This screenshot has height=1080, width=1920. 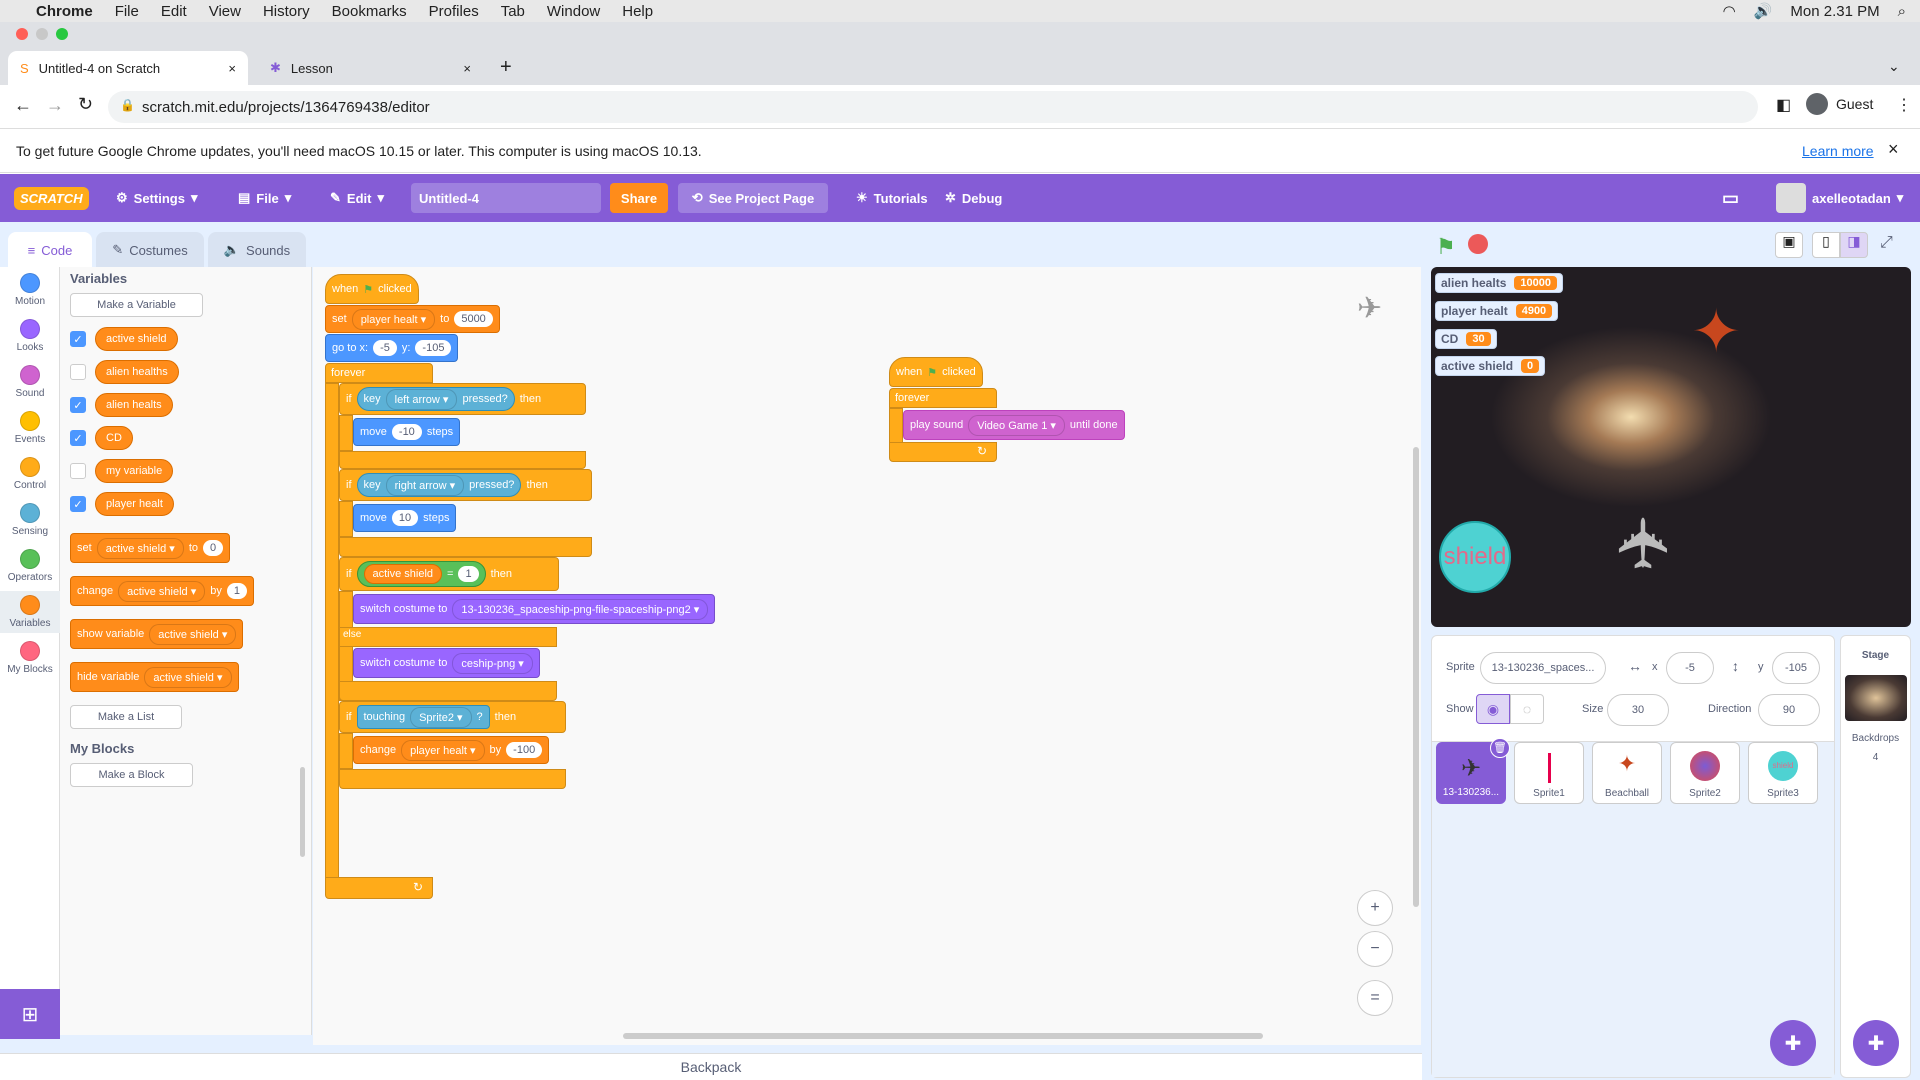 What do you see at coordinates (506, 198) in the screenshot?
I see `project-title-input: Untitled-4` at bounding box center [506, 198].